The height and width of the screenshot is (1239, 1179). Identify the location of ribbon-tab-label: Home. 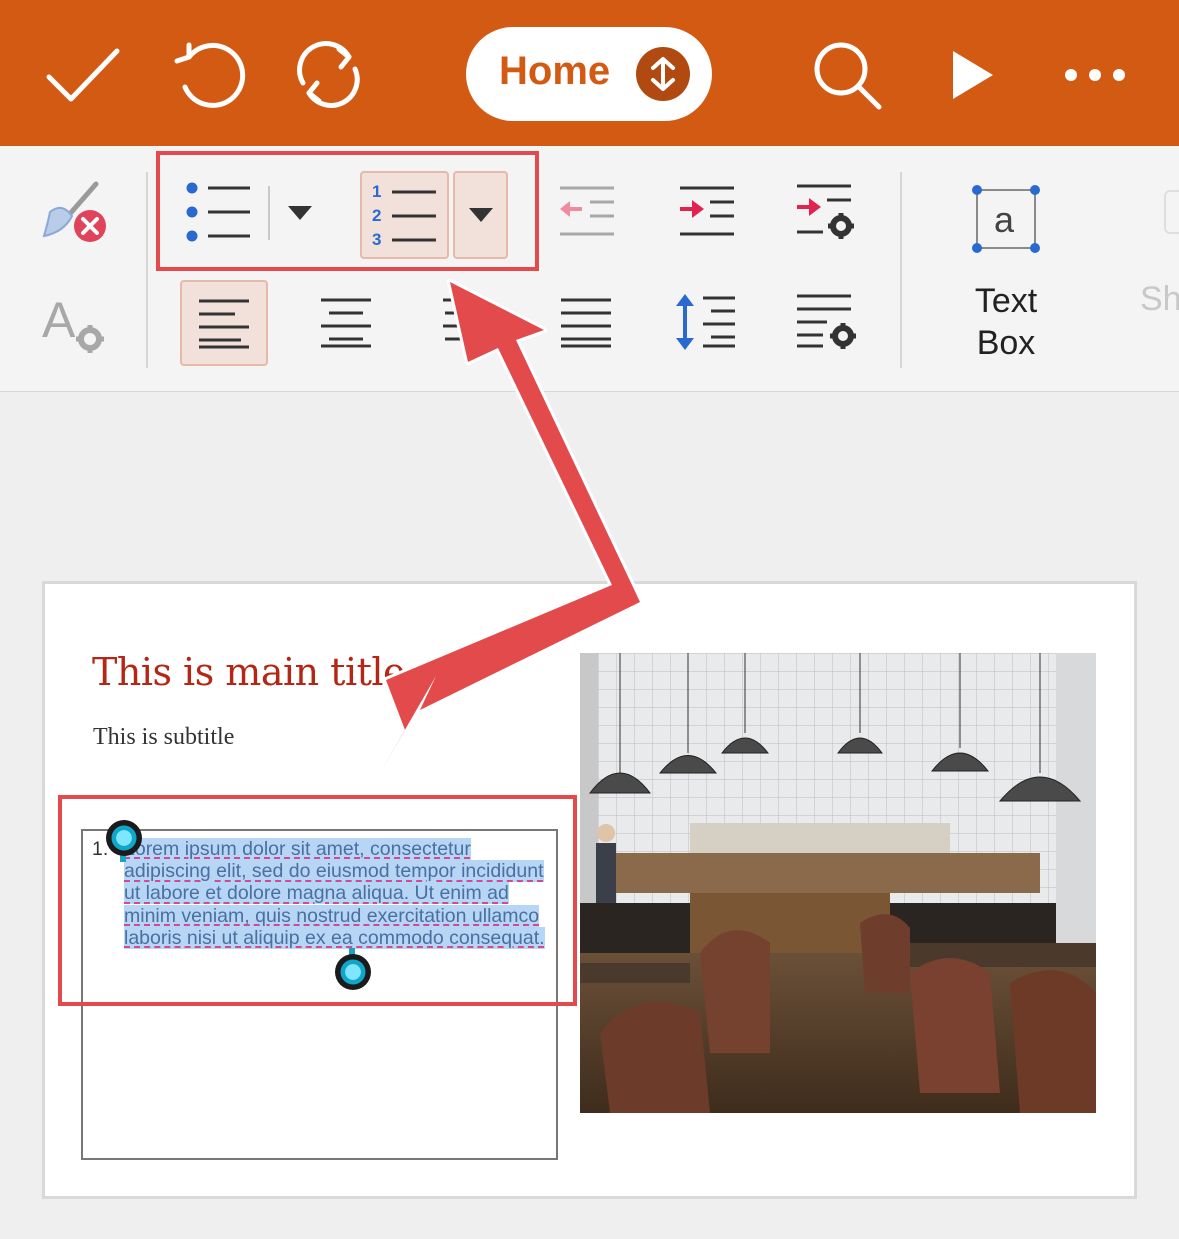
(555, 71).